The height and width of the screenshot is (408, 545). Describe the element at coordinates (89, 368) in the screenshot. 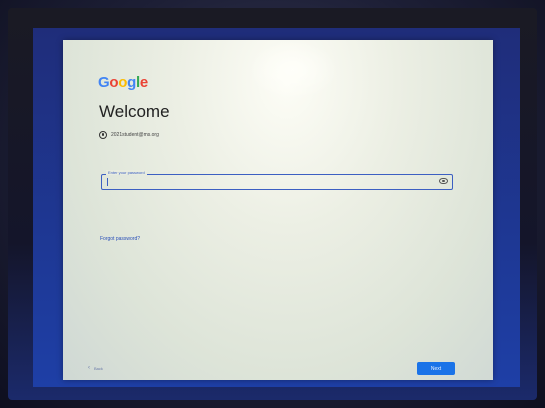

I see `chevron-left-icon: ‹` at that location.